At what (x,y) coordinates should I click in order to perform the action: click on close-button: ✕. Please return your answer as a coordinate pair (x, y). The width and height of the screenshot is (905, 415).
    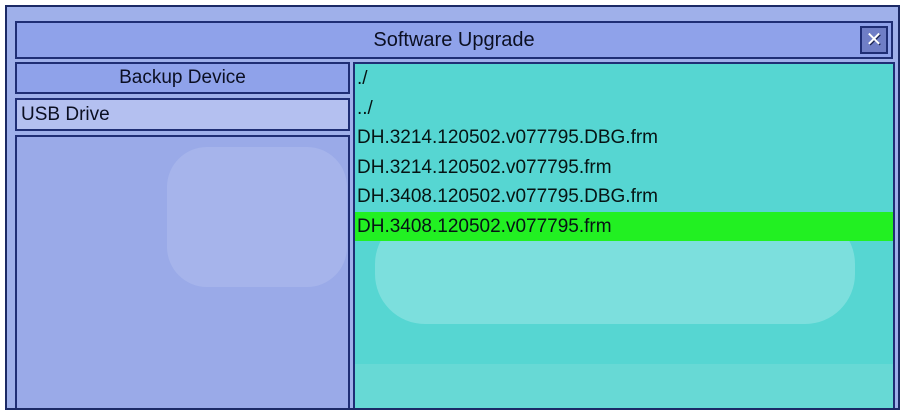
    Looking at the image, I should click on (874, 40).